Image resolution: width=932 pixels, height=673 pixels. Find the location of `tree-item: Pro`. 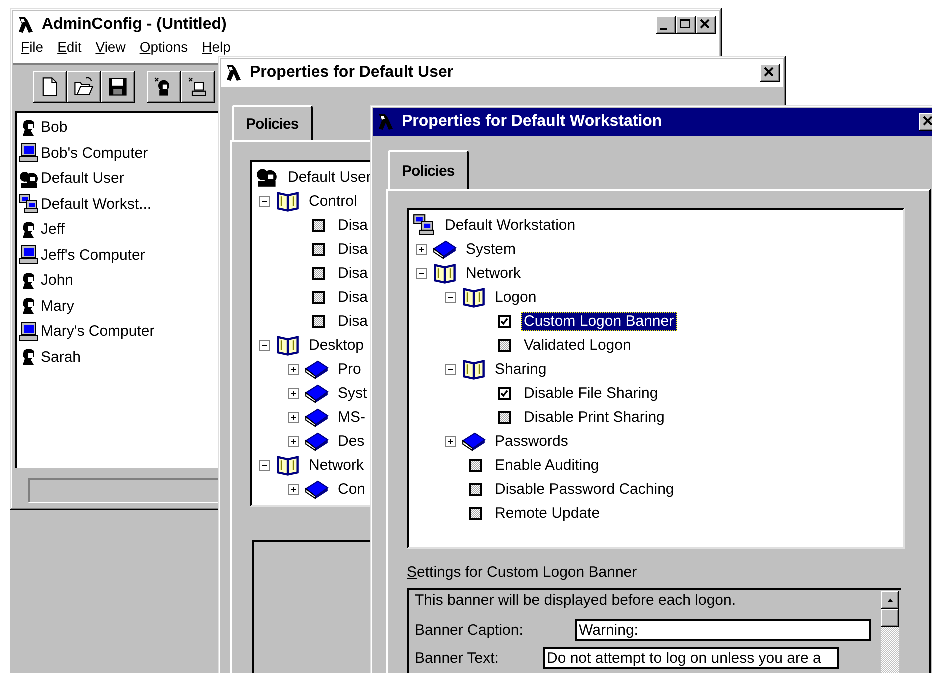

tree-item: Pro is located at coordinates (349, 369).